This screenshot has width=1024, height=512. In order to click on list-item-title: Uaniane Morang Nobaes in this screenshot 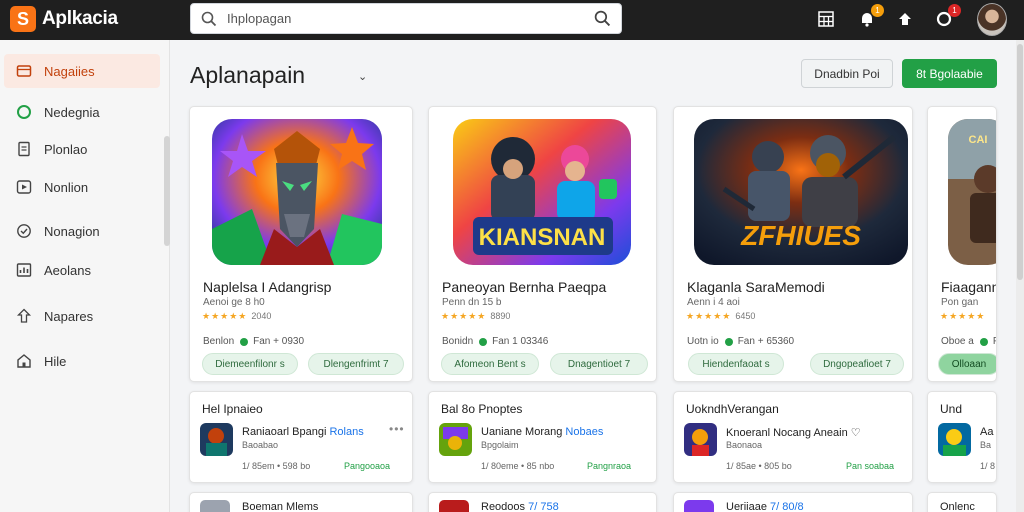, I will do `click(542, 432)`.